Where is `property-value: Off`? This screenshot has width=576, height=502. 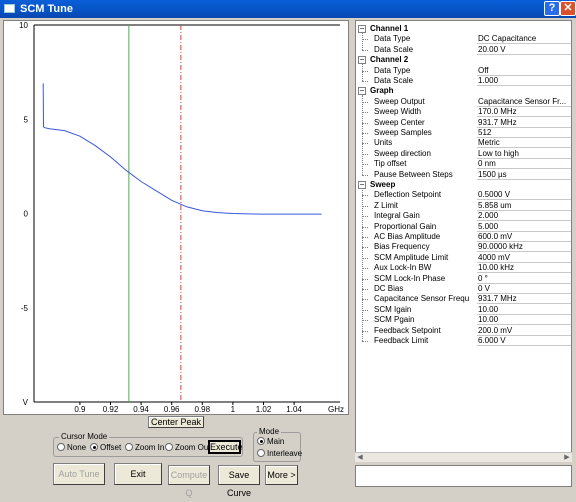
property-value: Off is located at coordinates (524, 71).